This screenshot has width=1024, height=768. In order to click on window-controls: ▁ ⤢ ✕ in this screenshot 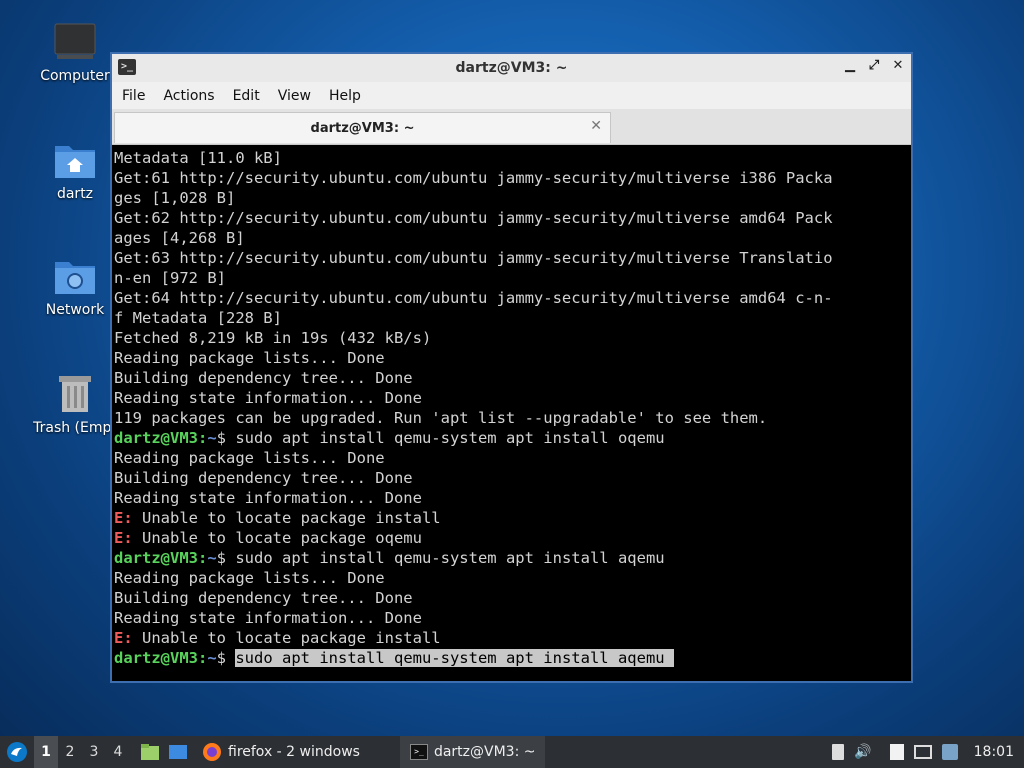, I will do `click(874, 65)`.